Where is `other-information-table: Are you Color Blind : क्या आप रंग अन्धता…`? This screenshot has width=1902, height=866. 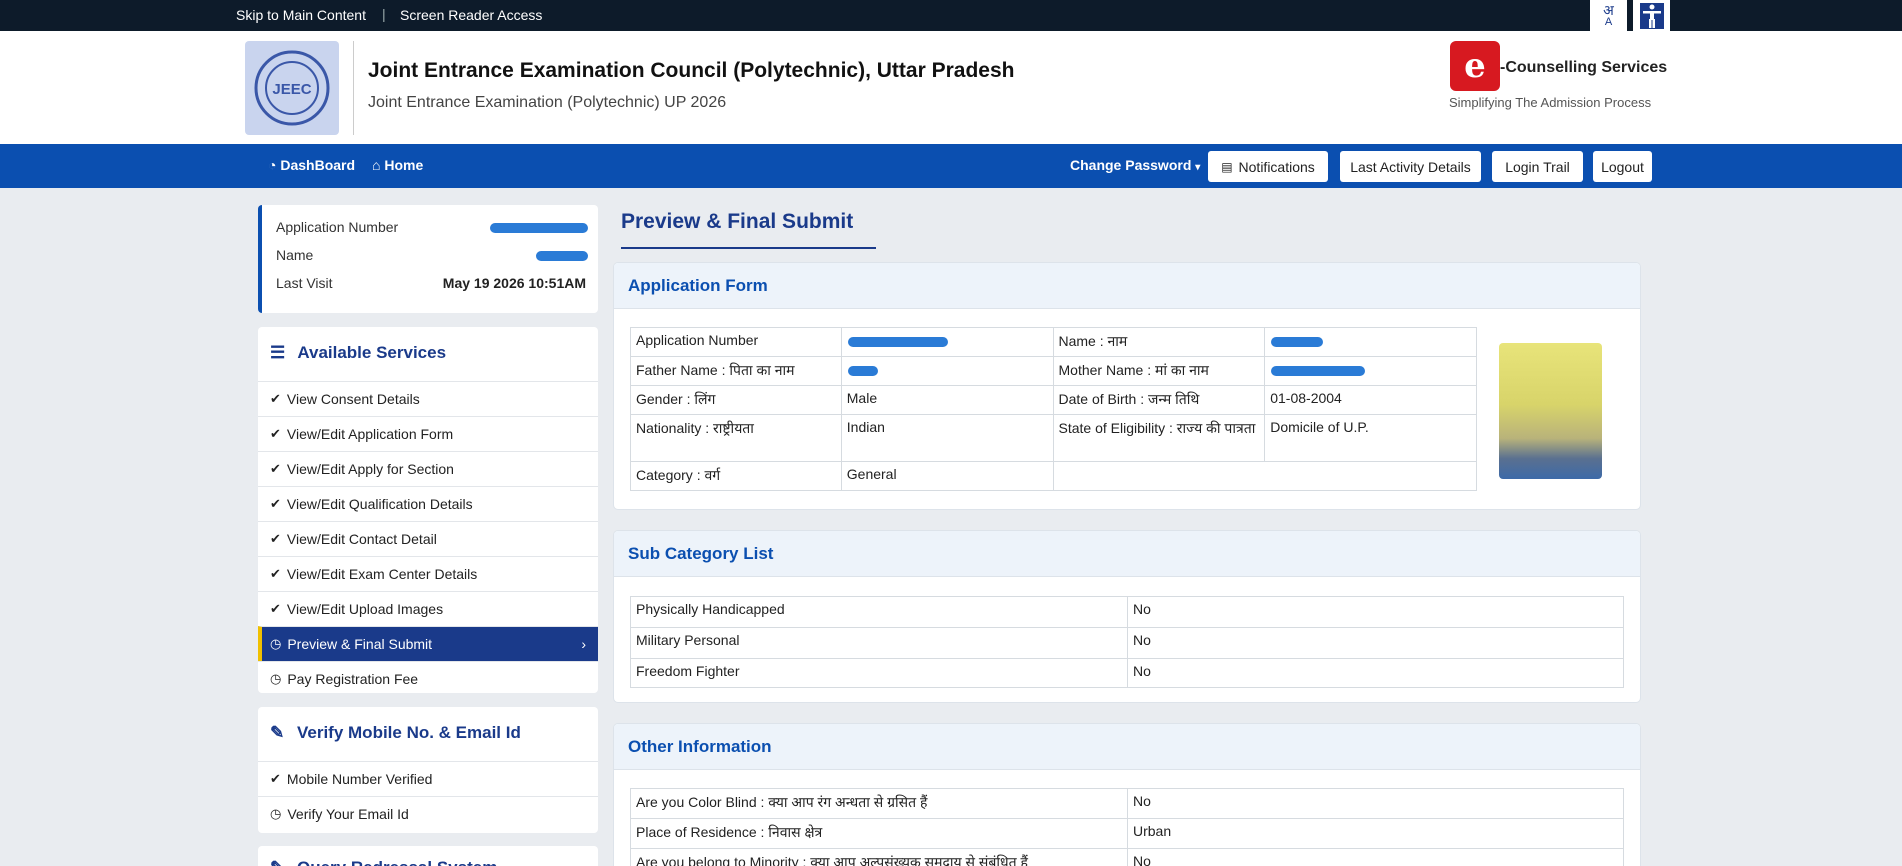
other-information-table: Are you Color Blind : क्या आप रंग अन्धता… is located at coordinates (1127, 827).